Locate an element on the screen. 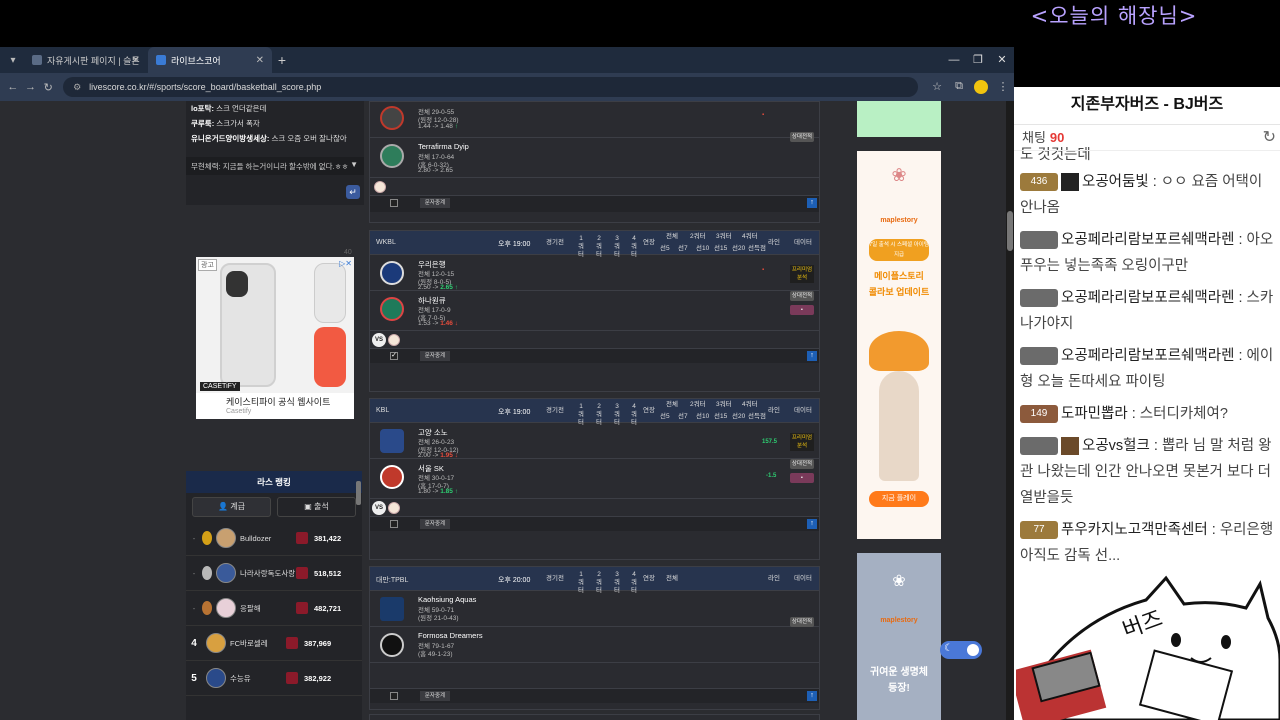 This screenshot has width=1280, height=720. tab-board: 자유게시판 페이지 | 슬톤나리 ✕ is located at coordinates (86, 60).